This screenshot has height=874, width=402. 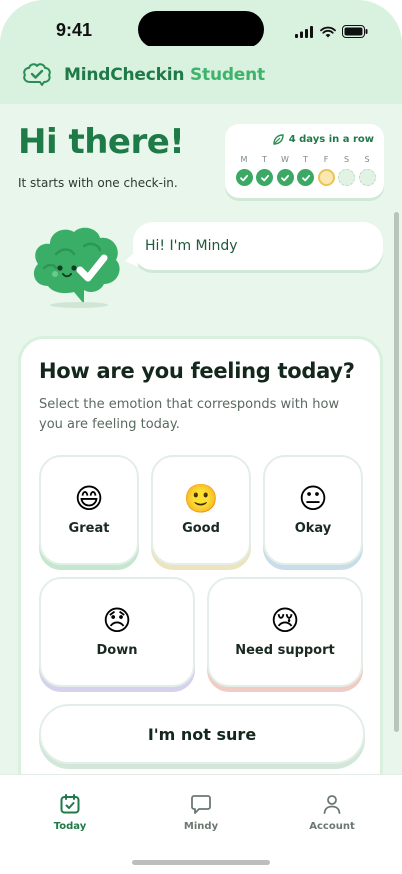 I want to click on bottom-tab-bar: Today Mindy Account, so click(x=201, y=824).